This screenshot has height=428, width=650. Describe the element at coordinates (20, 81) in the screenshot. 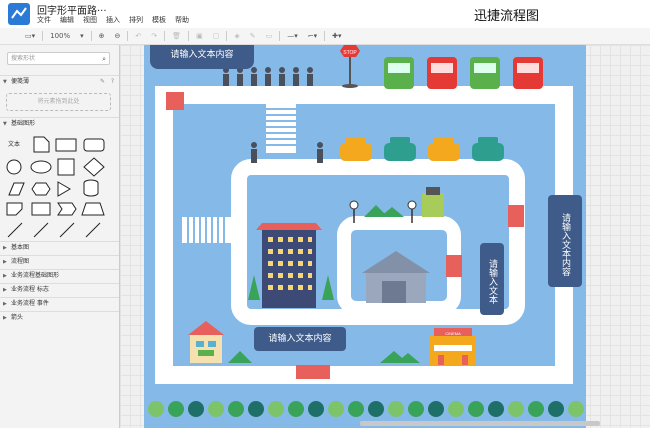

I see `section-label: 便笺薄` at that location.